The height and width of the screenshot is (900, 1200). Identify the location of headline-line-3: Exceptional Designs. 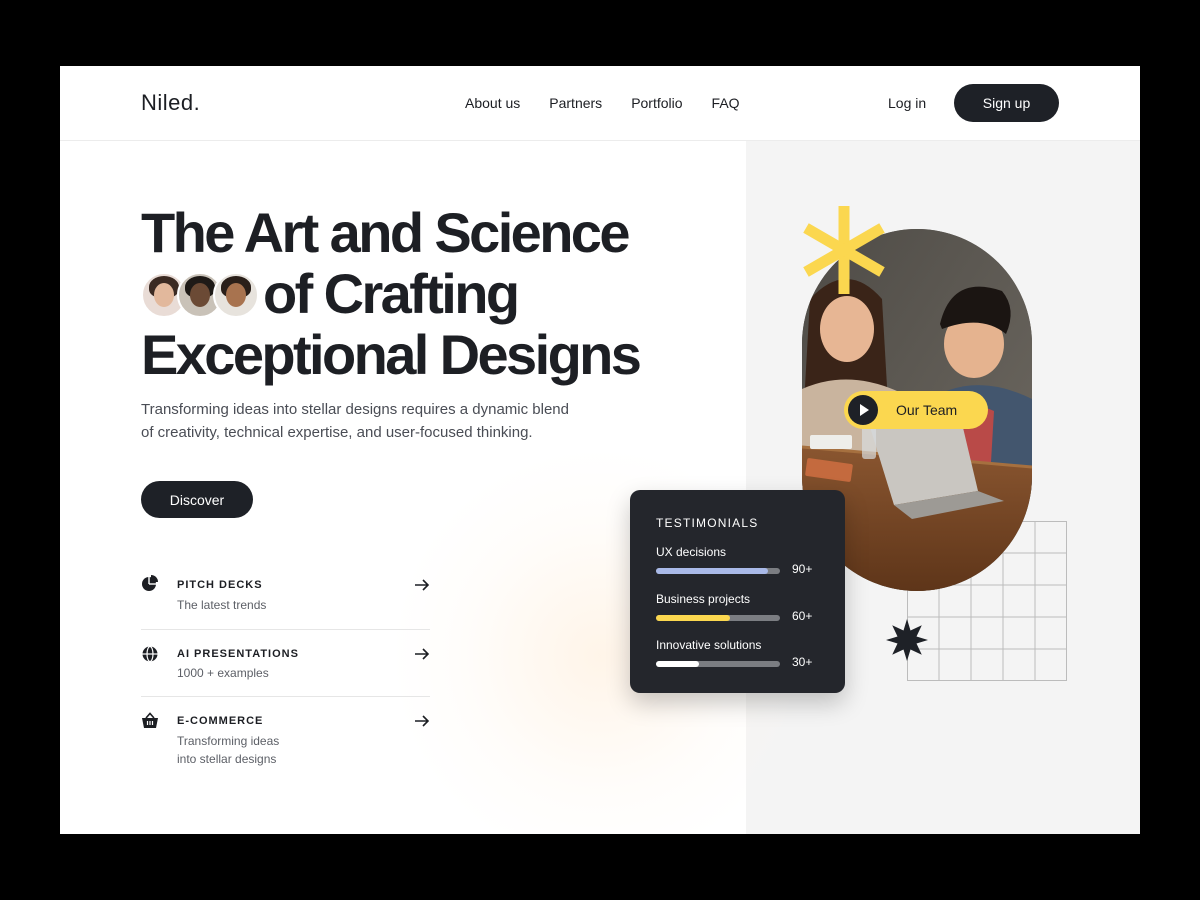
(391, 354).